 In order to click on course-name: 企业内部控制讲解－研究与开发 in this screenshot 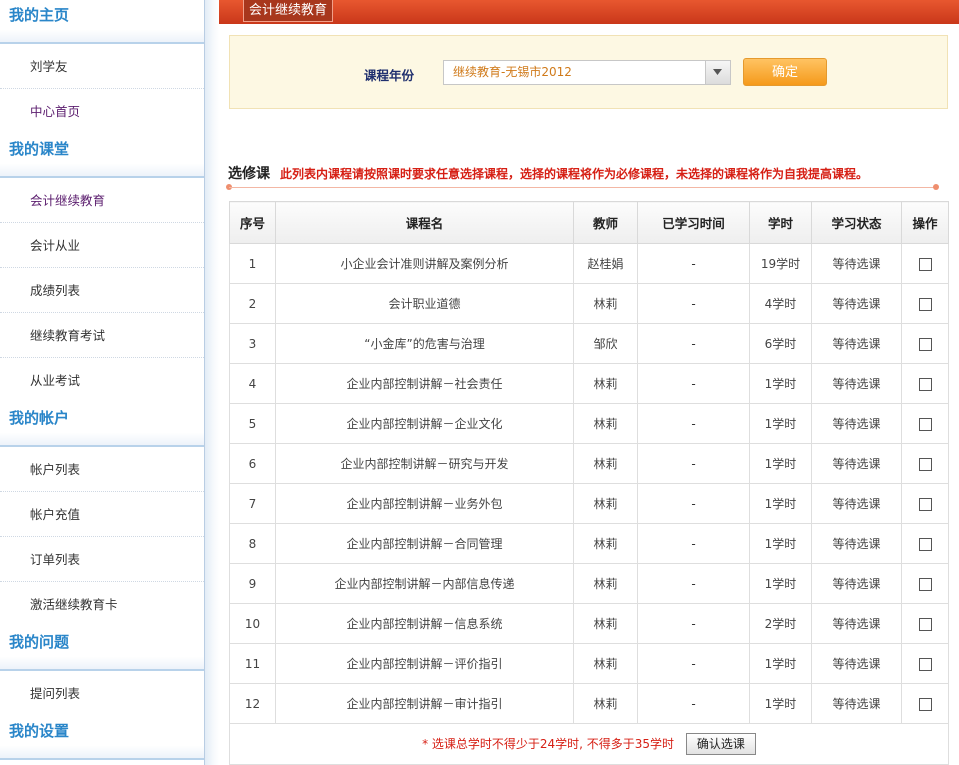, I will do `click(424, 463)`.